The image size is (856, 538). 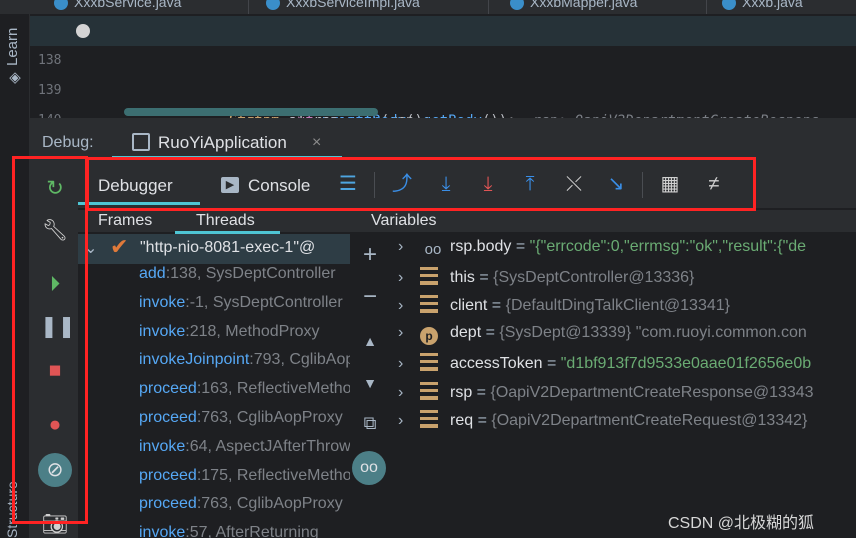 What do you see at coordinates (369, 468) in the screenshot?
I see `show-watches-icon: oo` at bounding box center [369, 468].